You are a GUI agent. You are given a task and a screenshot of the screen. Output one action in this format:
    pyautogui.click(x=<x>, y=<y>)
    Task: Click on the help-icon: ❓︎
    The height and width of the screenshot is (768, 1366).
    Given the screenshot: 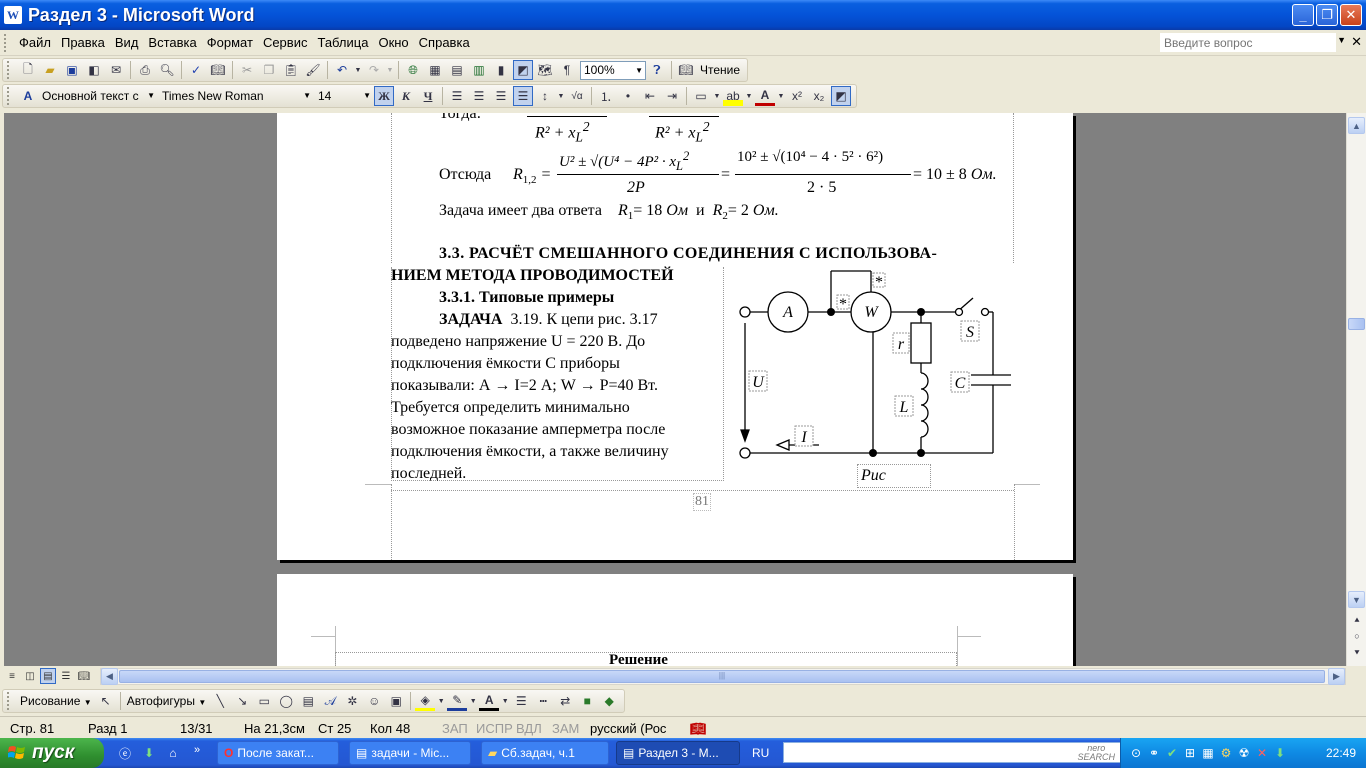 What is the action you would take?
    pyautogui.click(x=657, y=70)
    